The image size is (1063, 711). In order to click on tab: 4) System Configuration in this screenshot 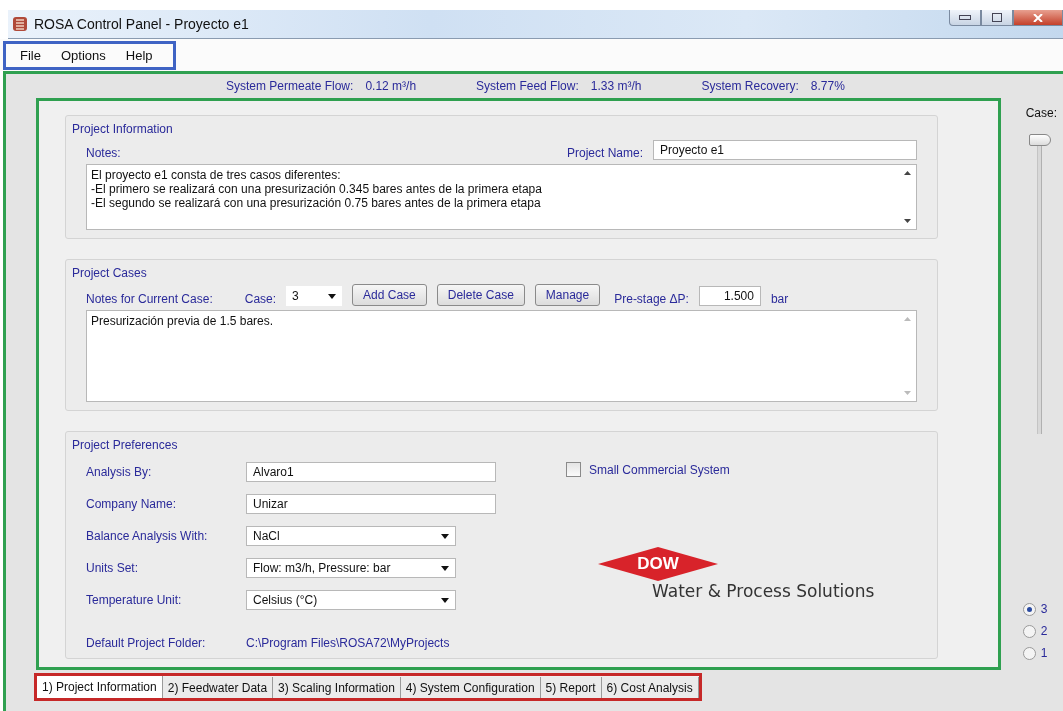, I will do `click(470, 687)`.